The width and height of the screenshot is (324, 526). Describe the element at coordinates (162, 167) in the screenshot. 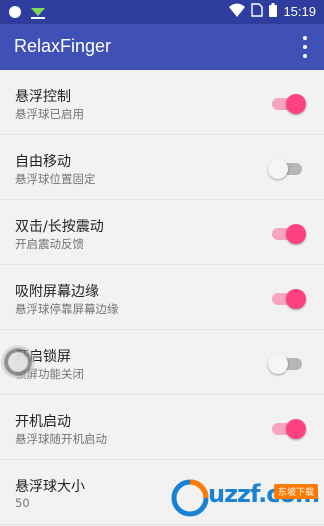

I see `setting-free-move: 自由移动 悬浮球位置固定` at that location.